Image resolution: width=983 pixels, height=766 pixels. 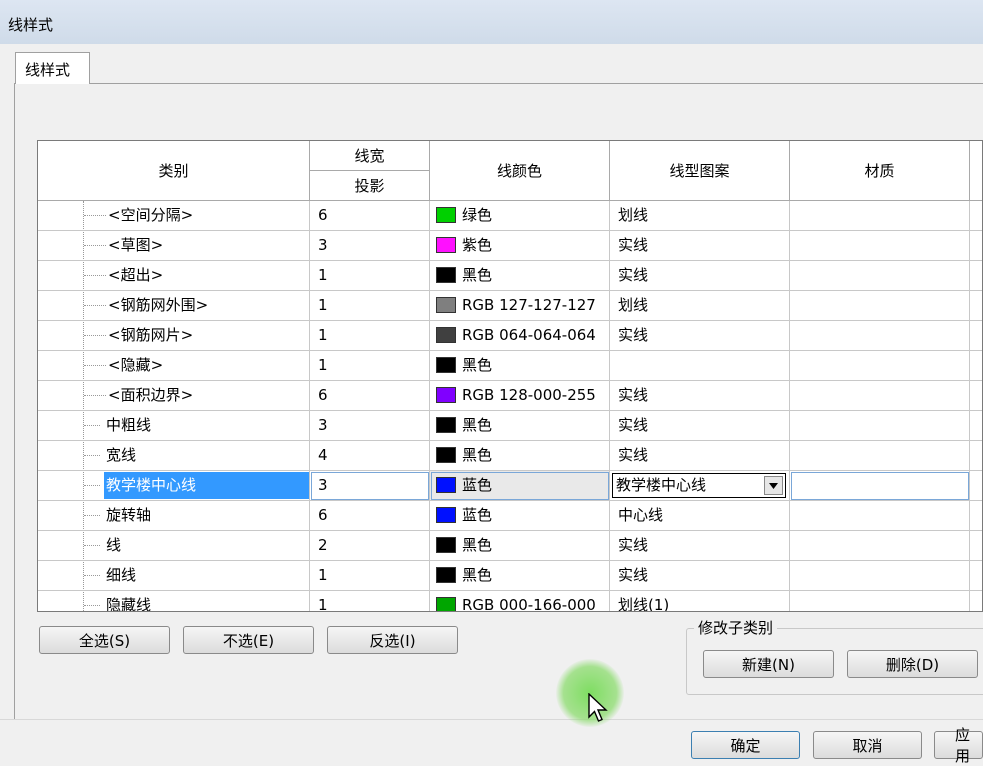 I want to click on category-cell: 教学楼中心线, so click(x=174, y=486).